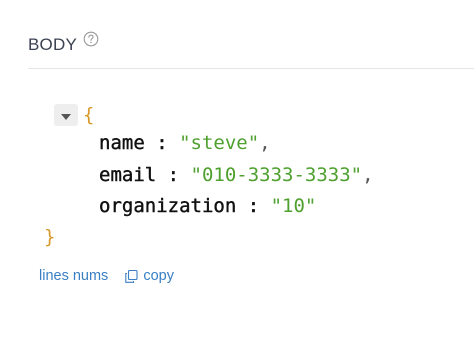 This screenshot has height=351, width=474. Describe the element at coordinates (122, 143) in the screenshot. I see `property-key: name` at that location.